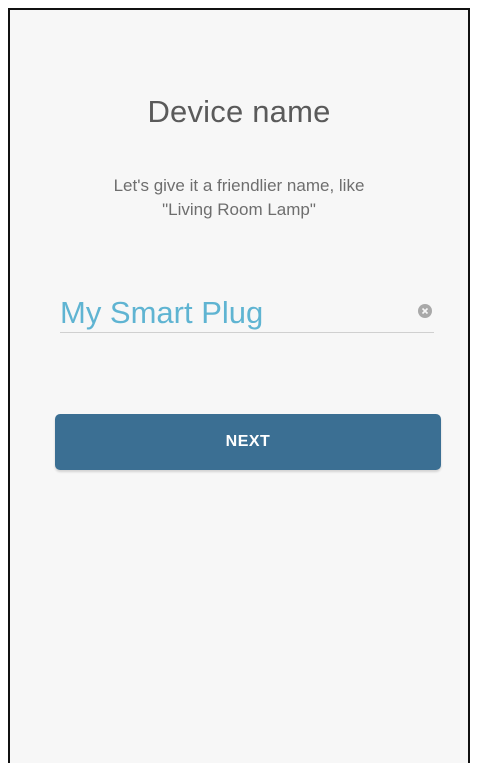  I want to click on next-button: NEXT, so click(248, 442).